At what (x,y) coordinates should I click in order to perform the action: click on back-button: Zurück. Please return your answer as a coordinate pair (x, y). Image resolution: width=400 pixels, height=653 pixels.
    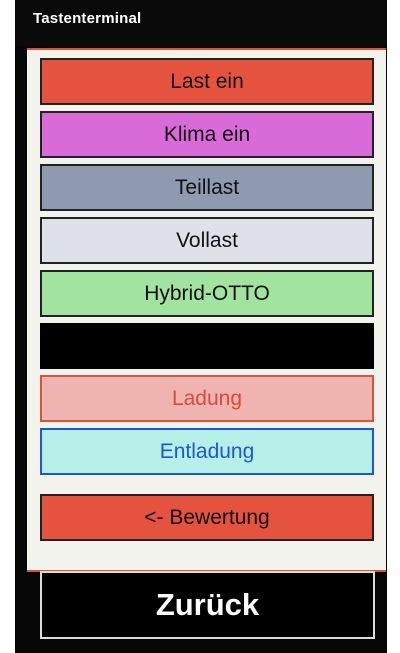
    Looking at the image, I should click on (207, 605).